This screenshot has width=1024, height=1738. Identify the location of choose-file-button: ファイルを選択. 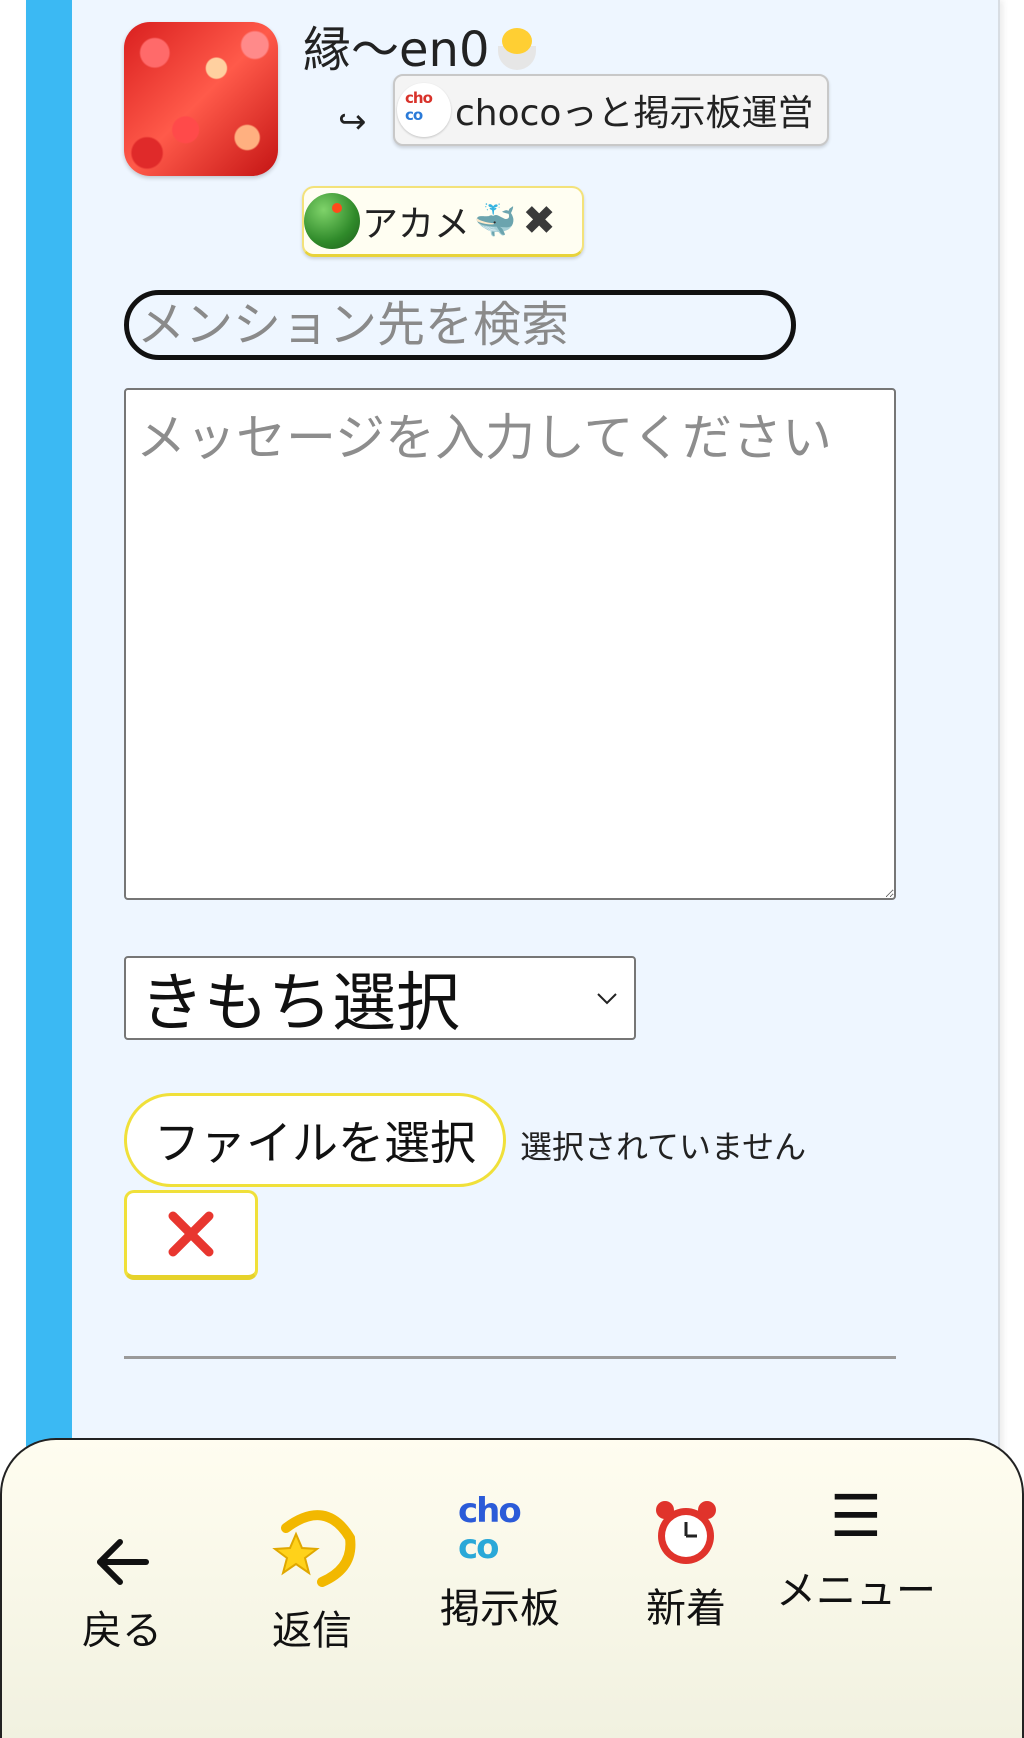
(315, 1140).